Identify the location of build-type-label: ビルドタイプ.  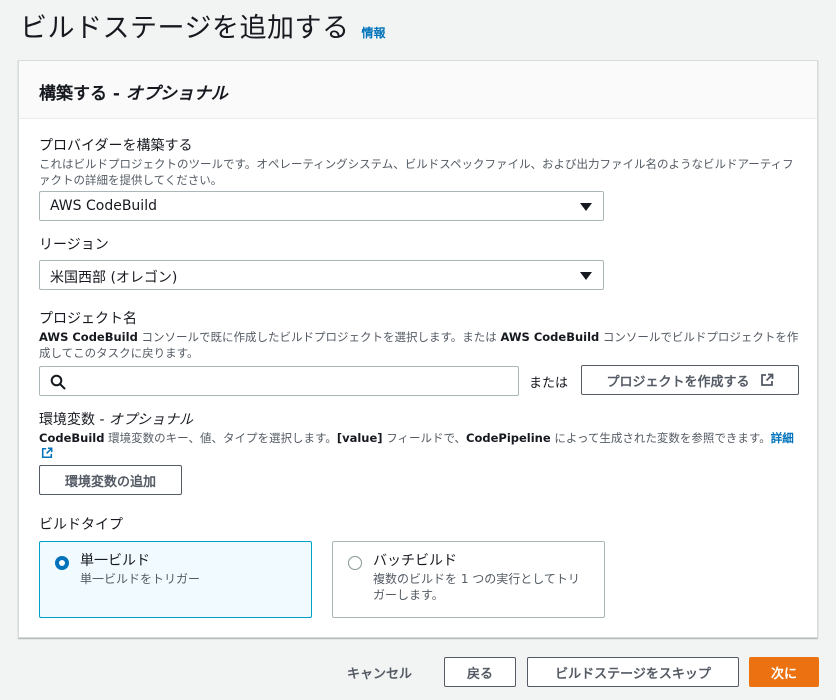
(81, 525).